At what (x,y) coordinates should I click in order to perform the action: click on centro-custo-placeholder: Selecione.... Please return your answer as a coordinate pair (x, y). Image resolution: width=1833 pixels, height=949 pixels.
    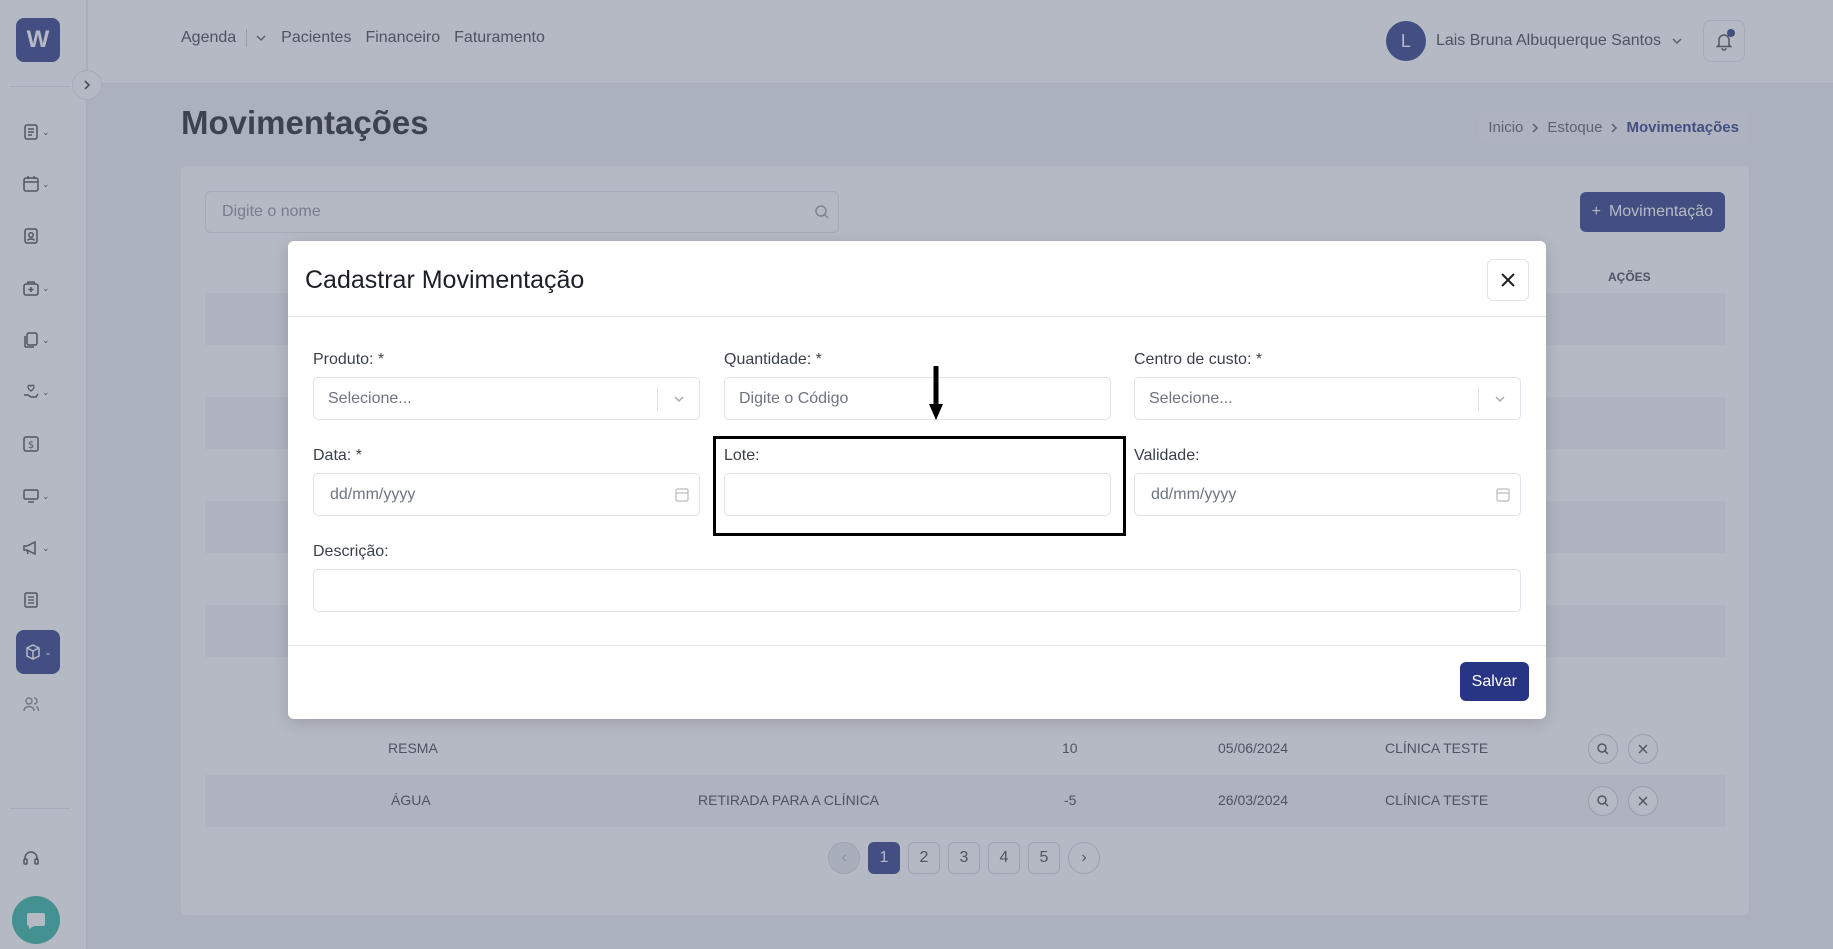
    Looking at the image, I should click on (1191, 398).